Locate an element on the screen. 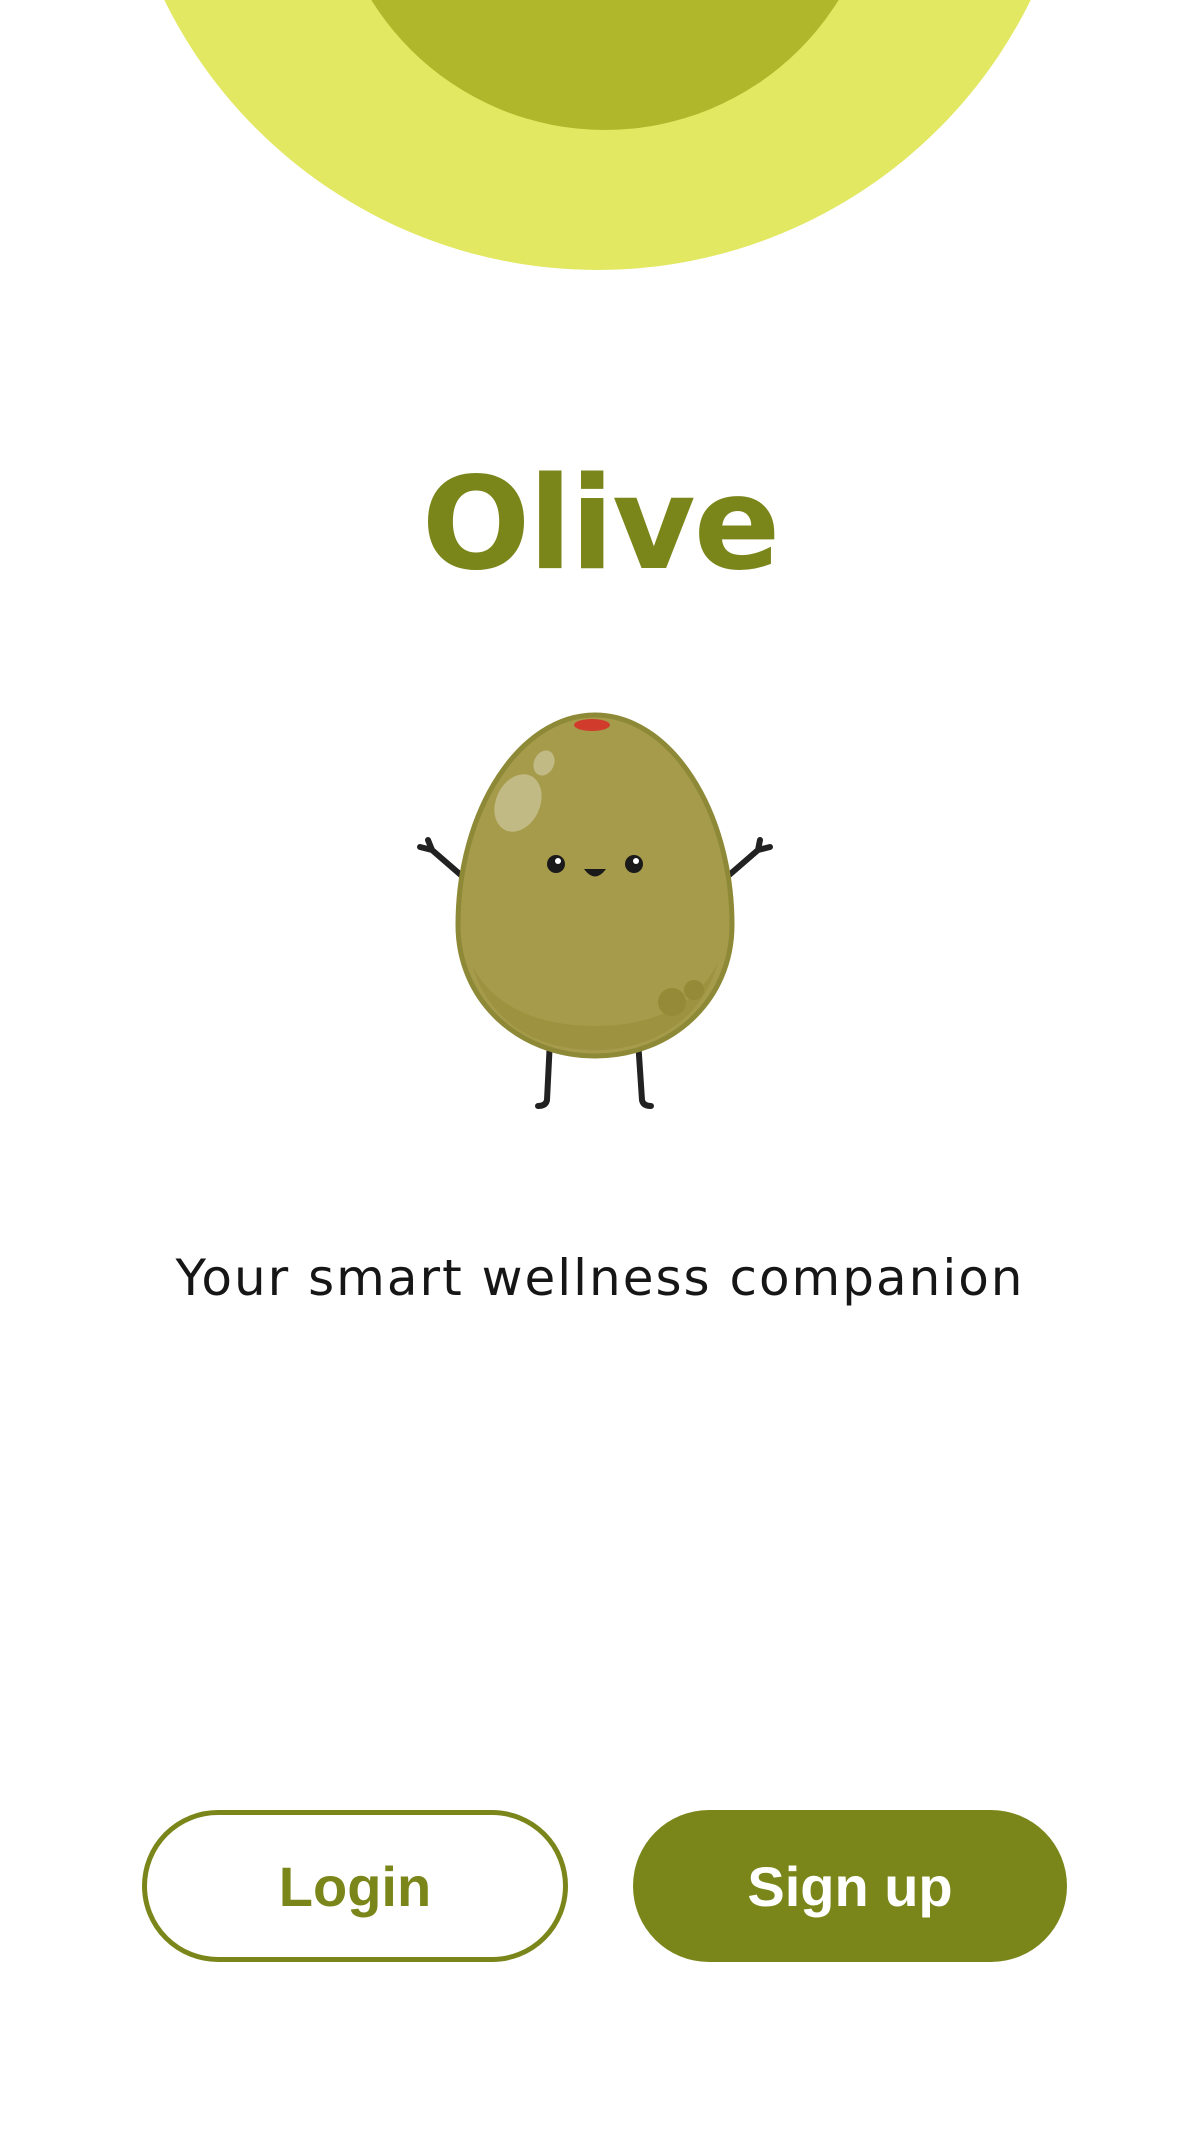 The height and width of the screenshot is (2134, 1200). signup-button: Sign up is located at coordinates (850, 1886).